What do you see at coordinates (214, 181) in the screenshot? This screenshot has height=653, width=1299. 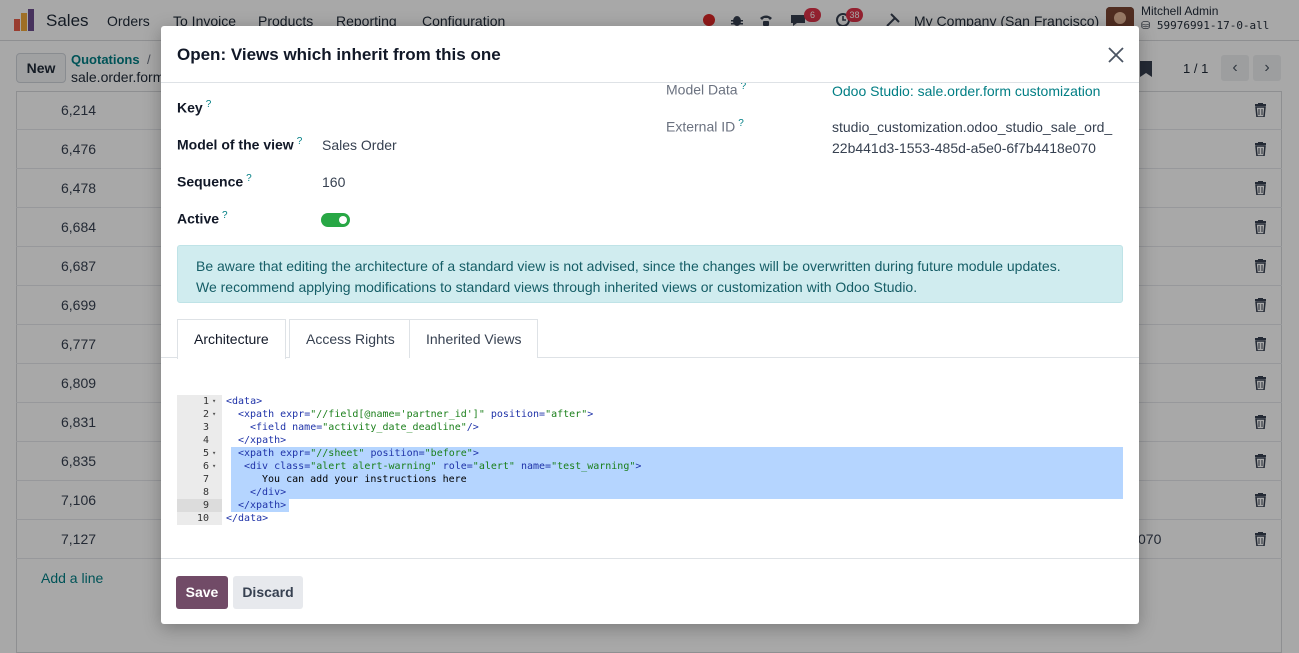 I see `sequence-label: Sequence?` at bounding box center [214, 181].